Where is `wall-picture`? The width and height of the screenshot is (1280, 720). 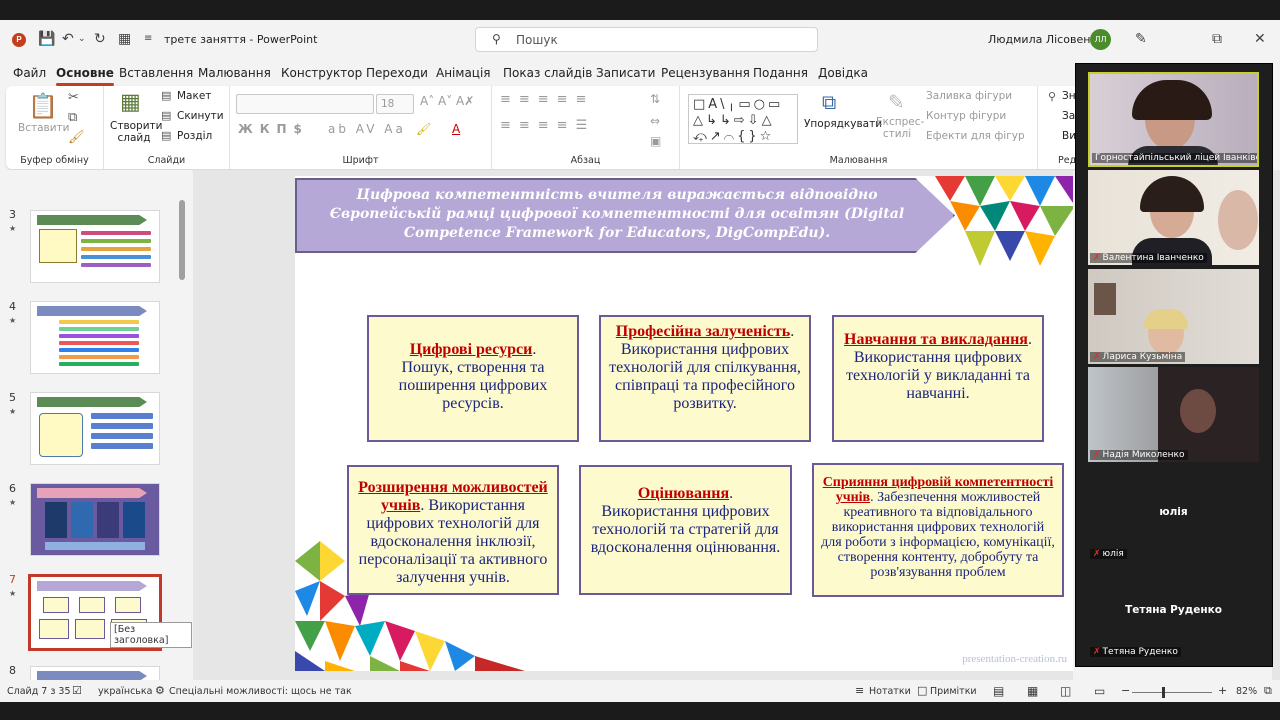
wall-picture is located at coordinates (1105, 299).